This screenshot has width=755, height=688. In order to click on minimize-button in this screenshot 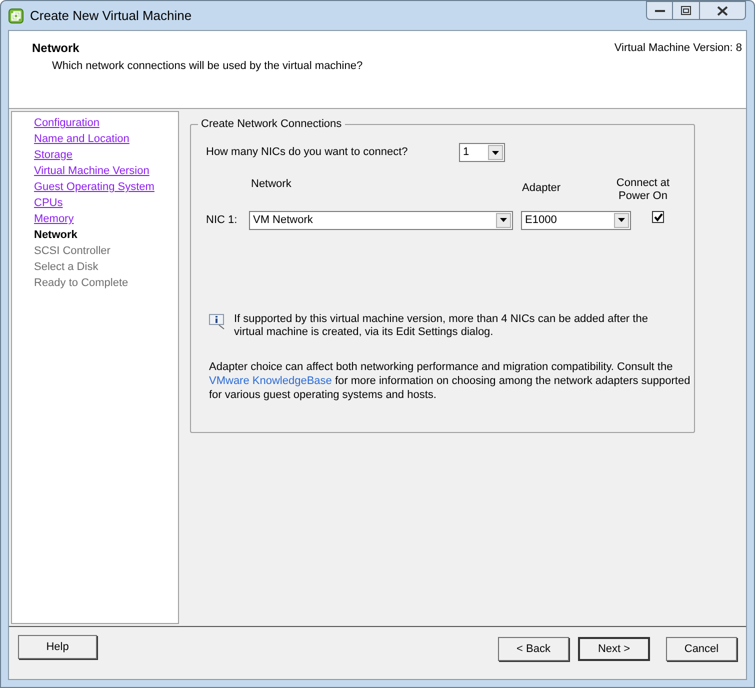, I will do `click(659, 10)`.